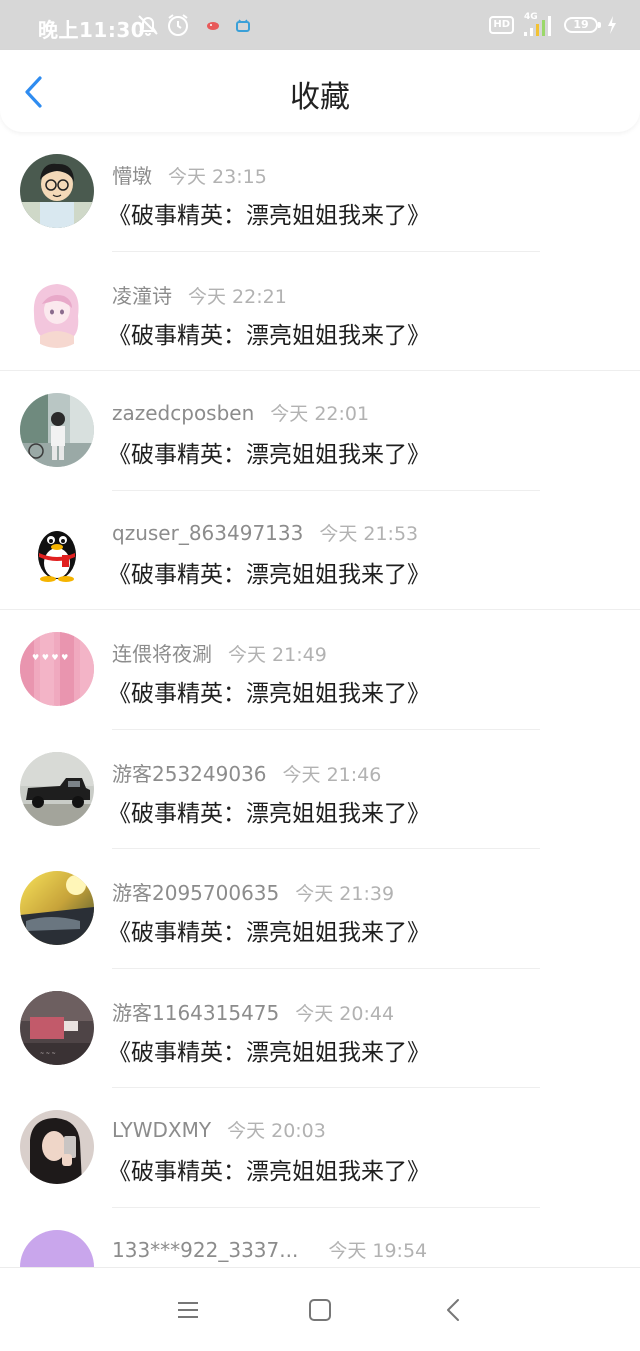 Image resolution: width=640 pixels, height=1351 pixels. I want to click on item-meta: zazedcposben 今天 22:01, so click(240, 412).